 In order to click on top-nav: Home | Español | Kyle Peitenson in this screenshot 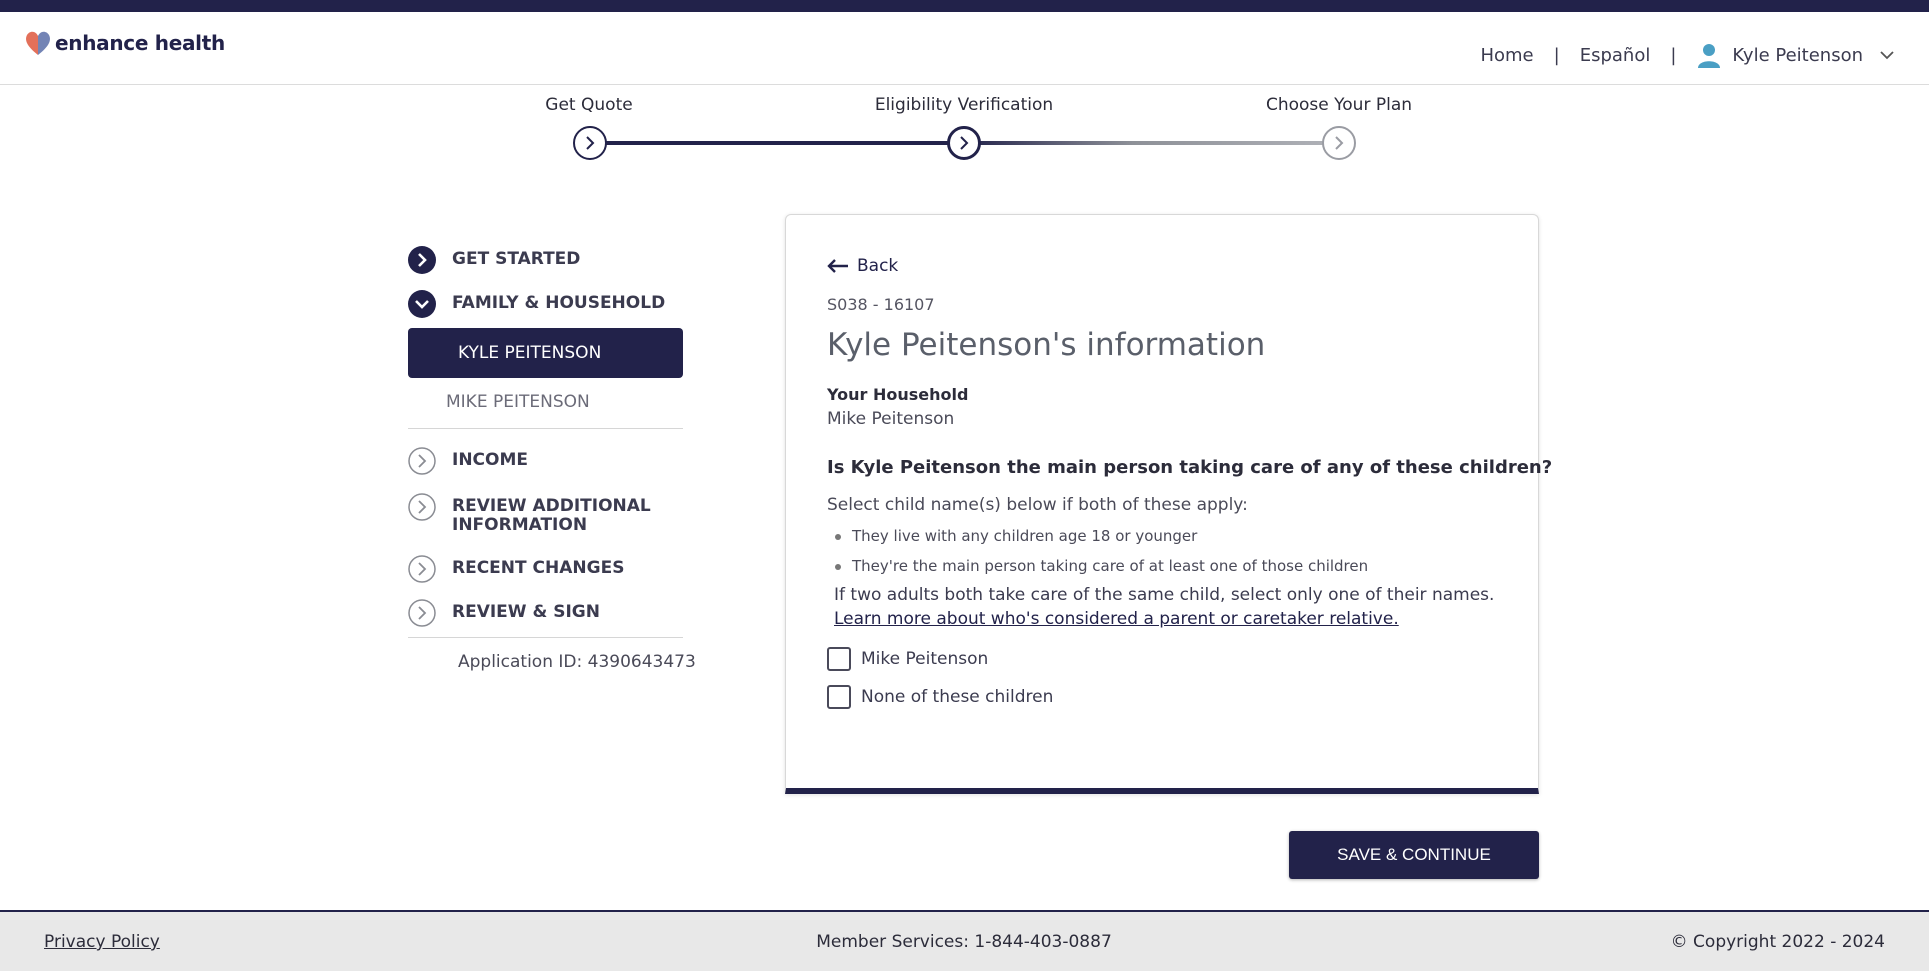, I will do `click(1687, 55)`.